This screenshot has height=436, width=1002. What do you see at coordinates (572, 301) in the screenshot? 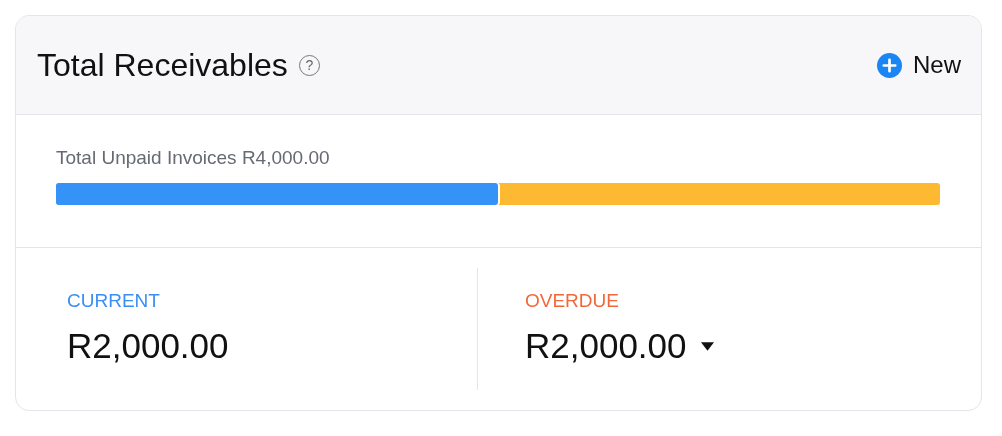
I see `summary-label: OVERDUE` at bounding box center [572, 301].